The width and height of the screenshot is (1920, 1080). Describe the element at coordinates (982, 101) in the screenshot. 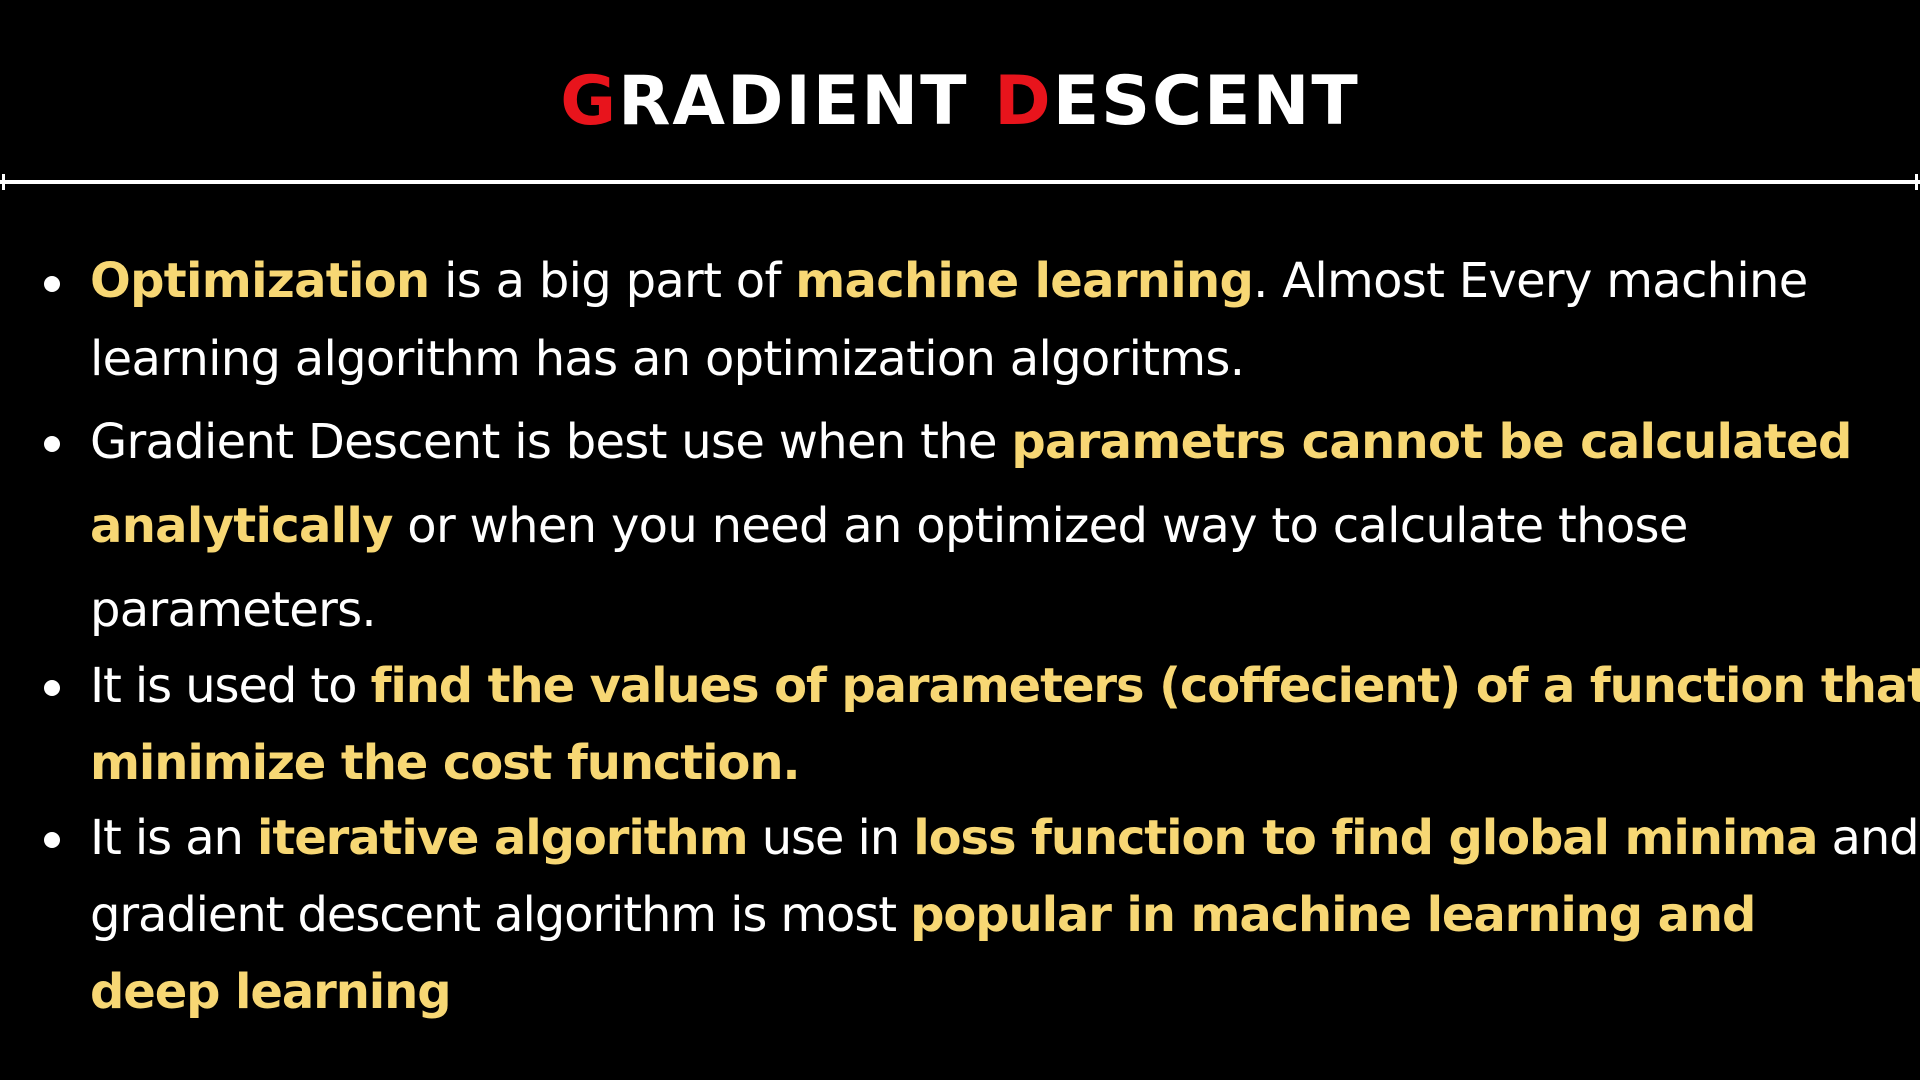

I see `title-space` at that location.